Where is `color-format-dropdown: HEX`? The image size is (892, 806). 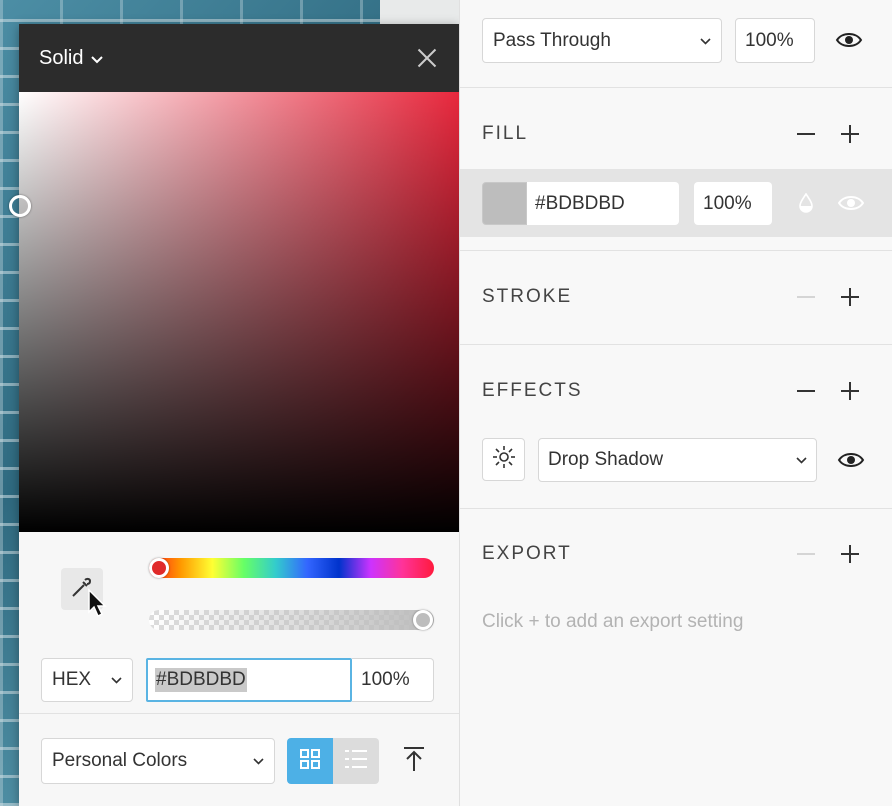 color-format-dropdown: HEX is located at coordinates (87, 680).